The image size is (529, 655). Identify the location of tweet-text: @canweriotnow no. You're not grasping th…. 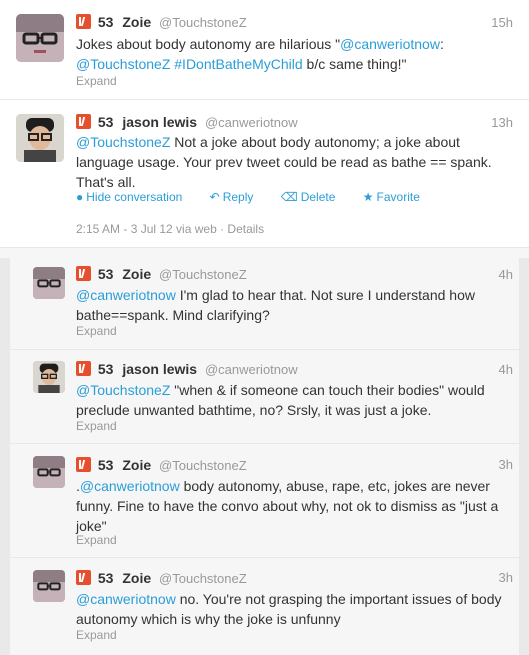
(289, 609).